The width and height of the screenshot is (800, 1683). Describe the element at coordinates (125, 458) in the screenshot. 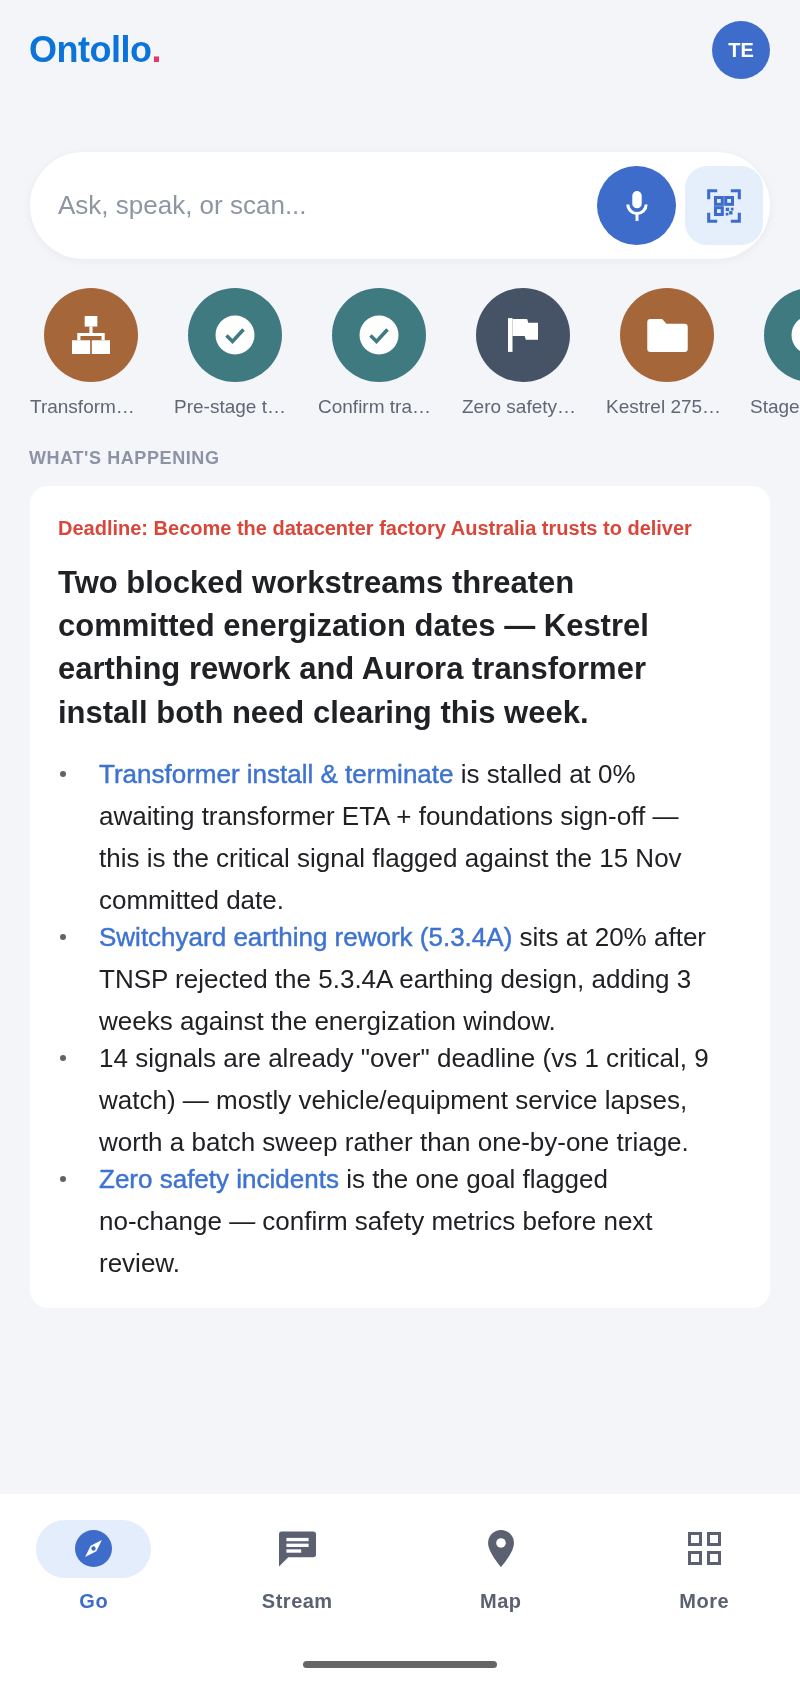

I see `section-title: WHAT'S HAPPENING` at that location.